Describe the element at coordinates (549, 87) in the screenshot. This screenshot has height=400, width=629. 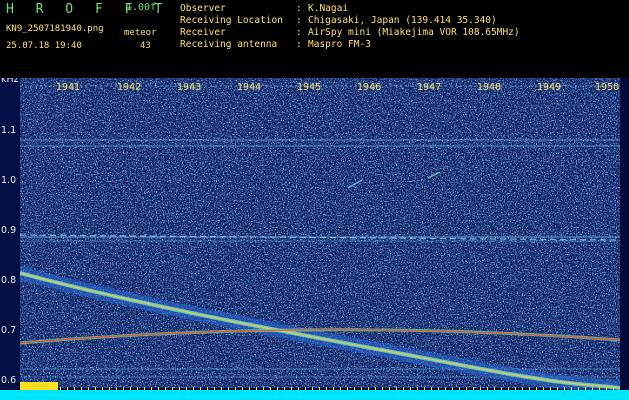
I see `time-marker: 1949` at that location.